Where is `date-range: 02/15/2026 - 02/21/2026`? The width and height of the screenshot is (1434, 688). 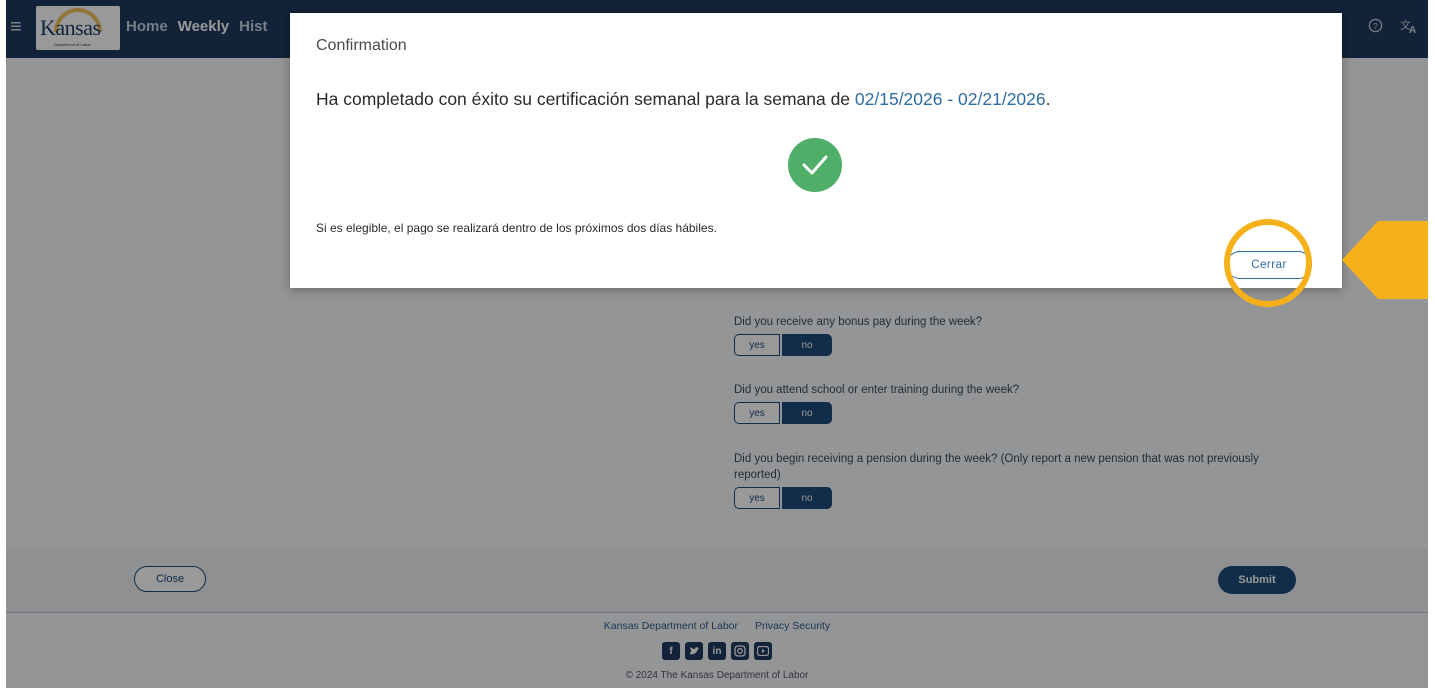 date-range: 02/15/2026 - 02/21/2026 is located at coordinates (950, 99).